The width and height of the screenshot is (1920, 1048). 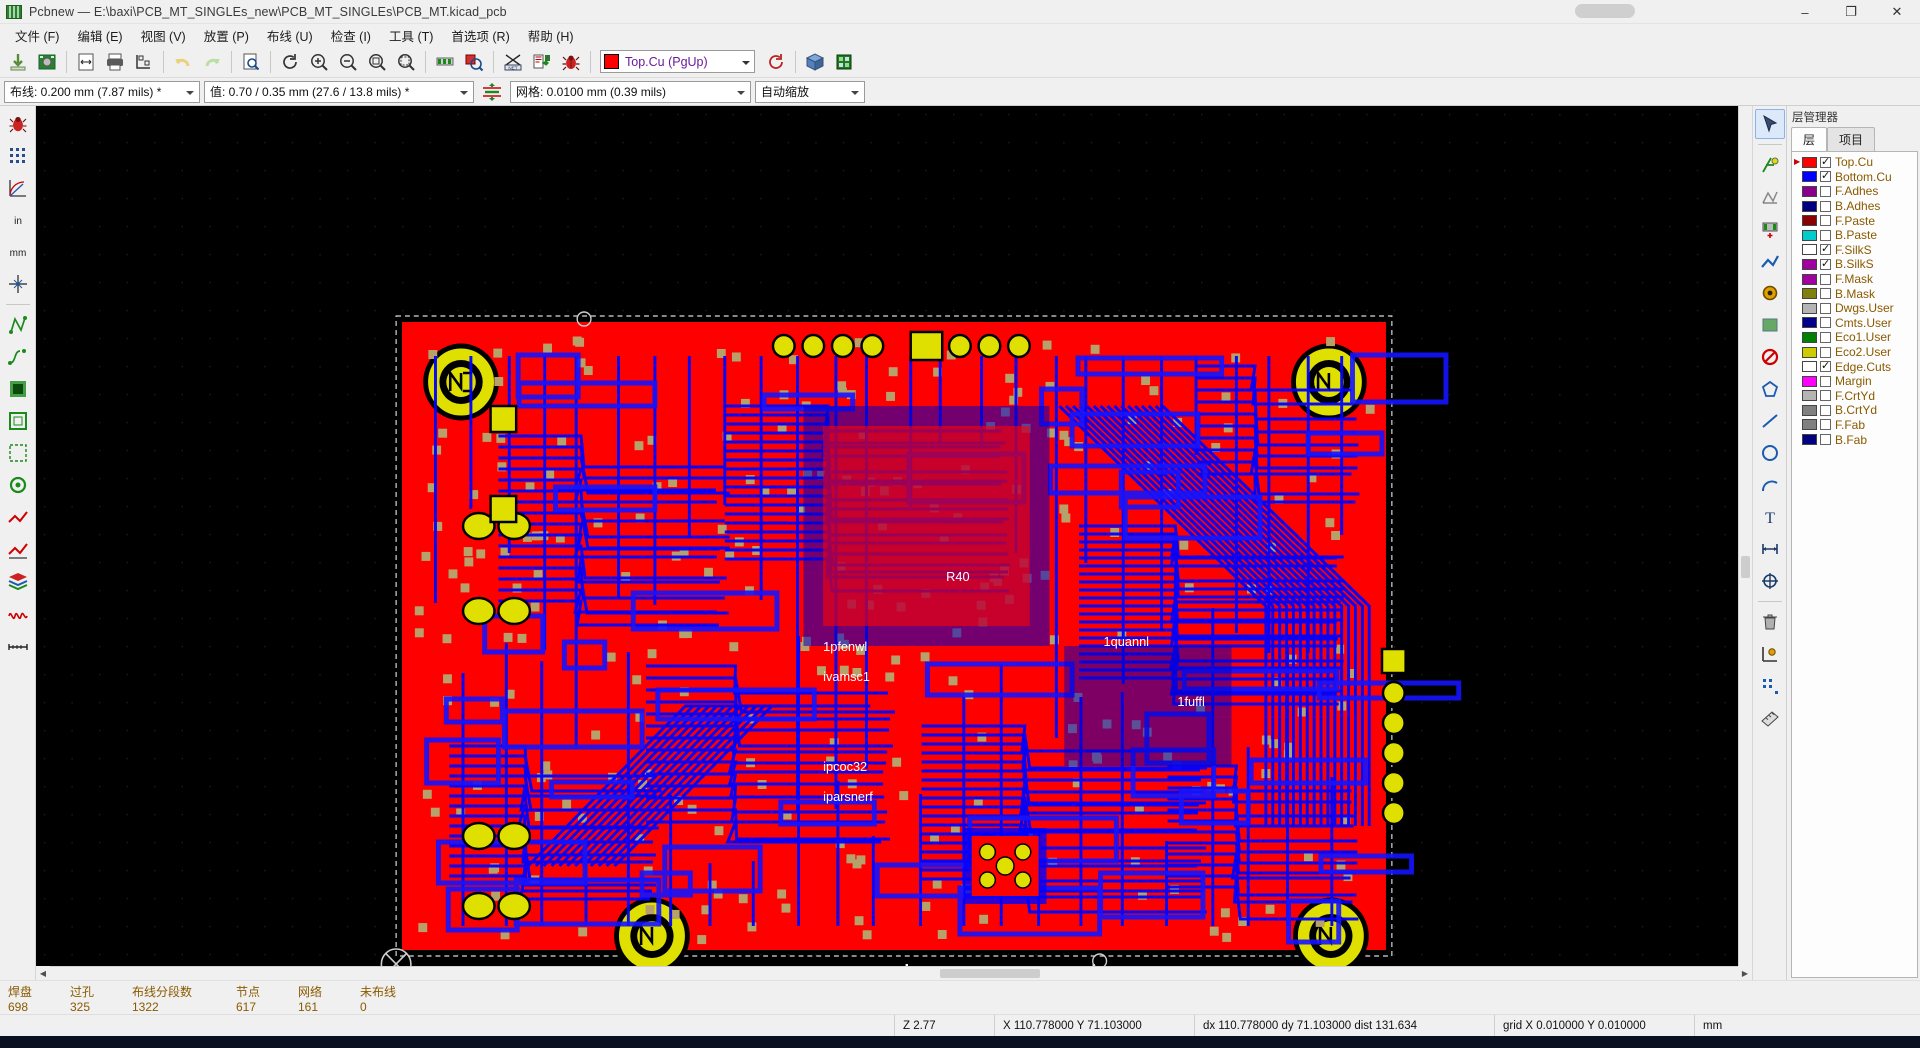 I want to click on refresh-icon, so click(x=290, y=62).